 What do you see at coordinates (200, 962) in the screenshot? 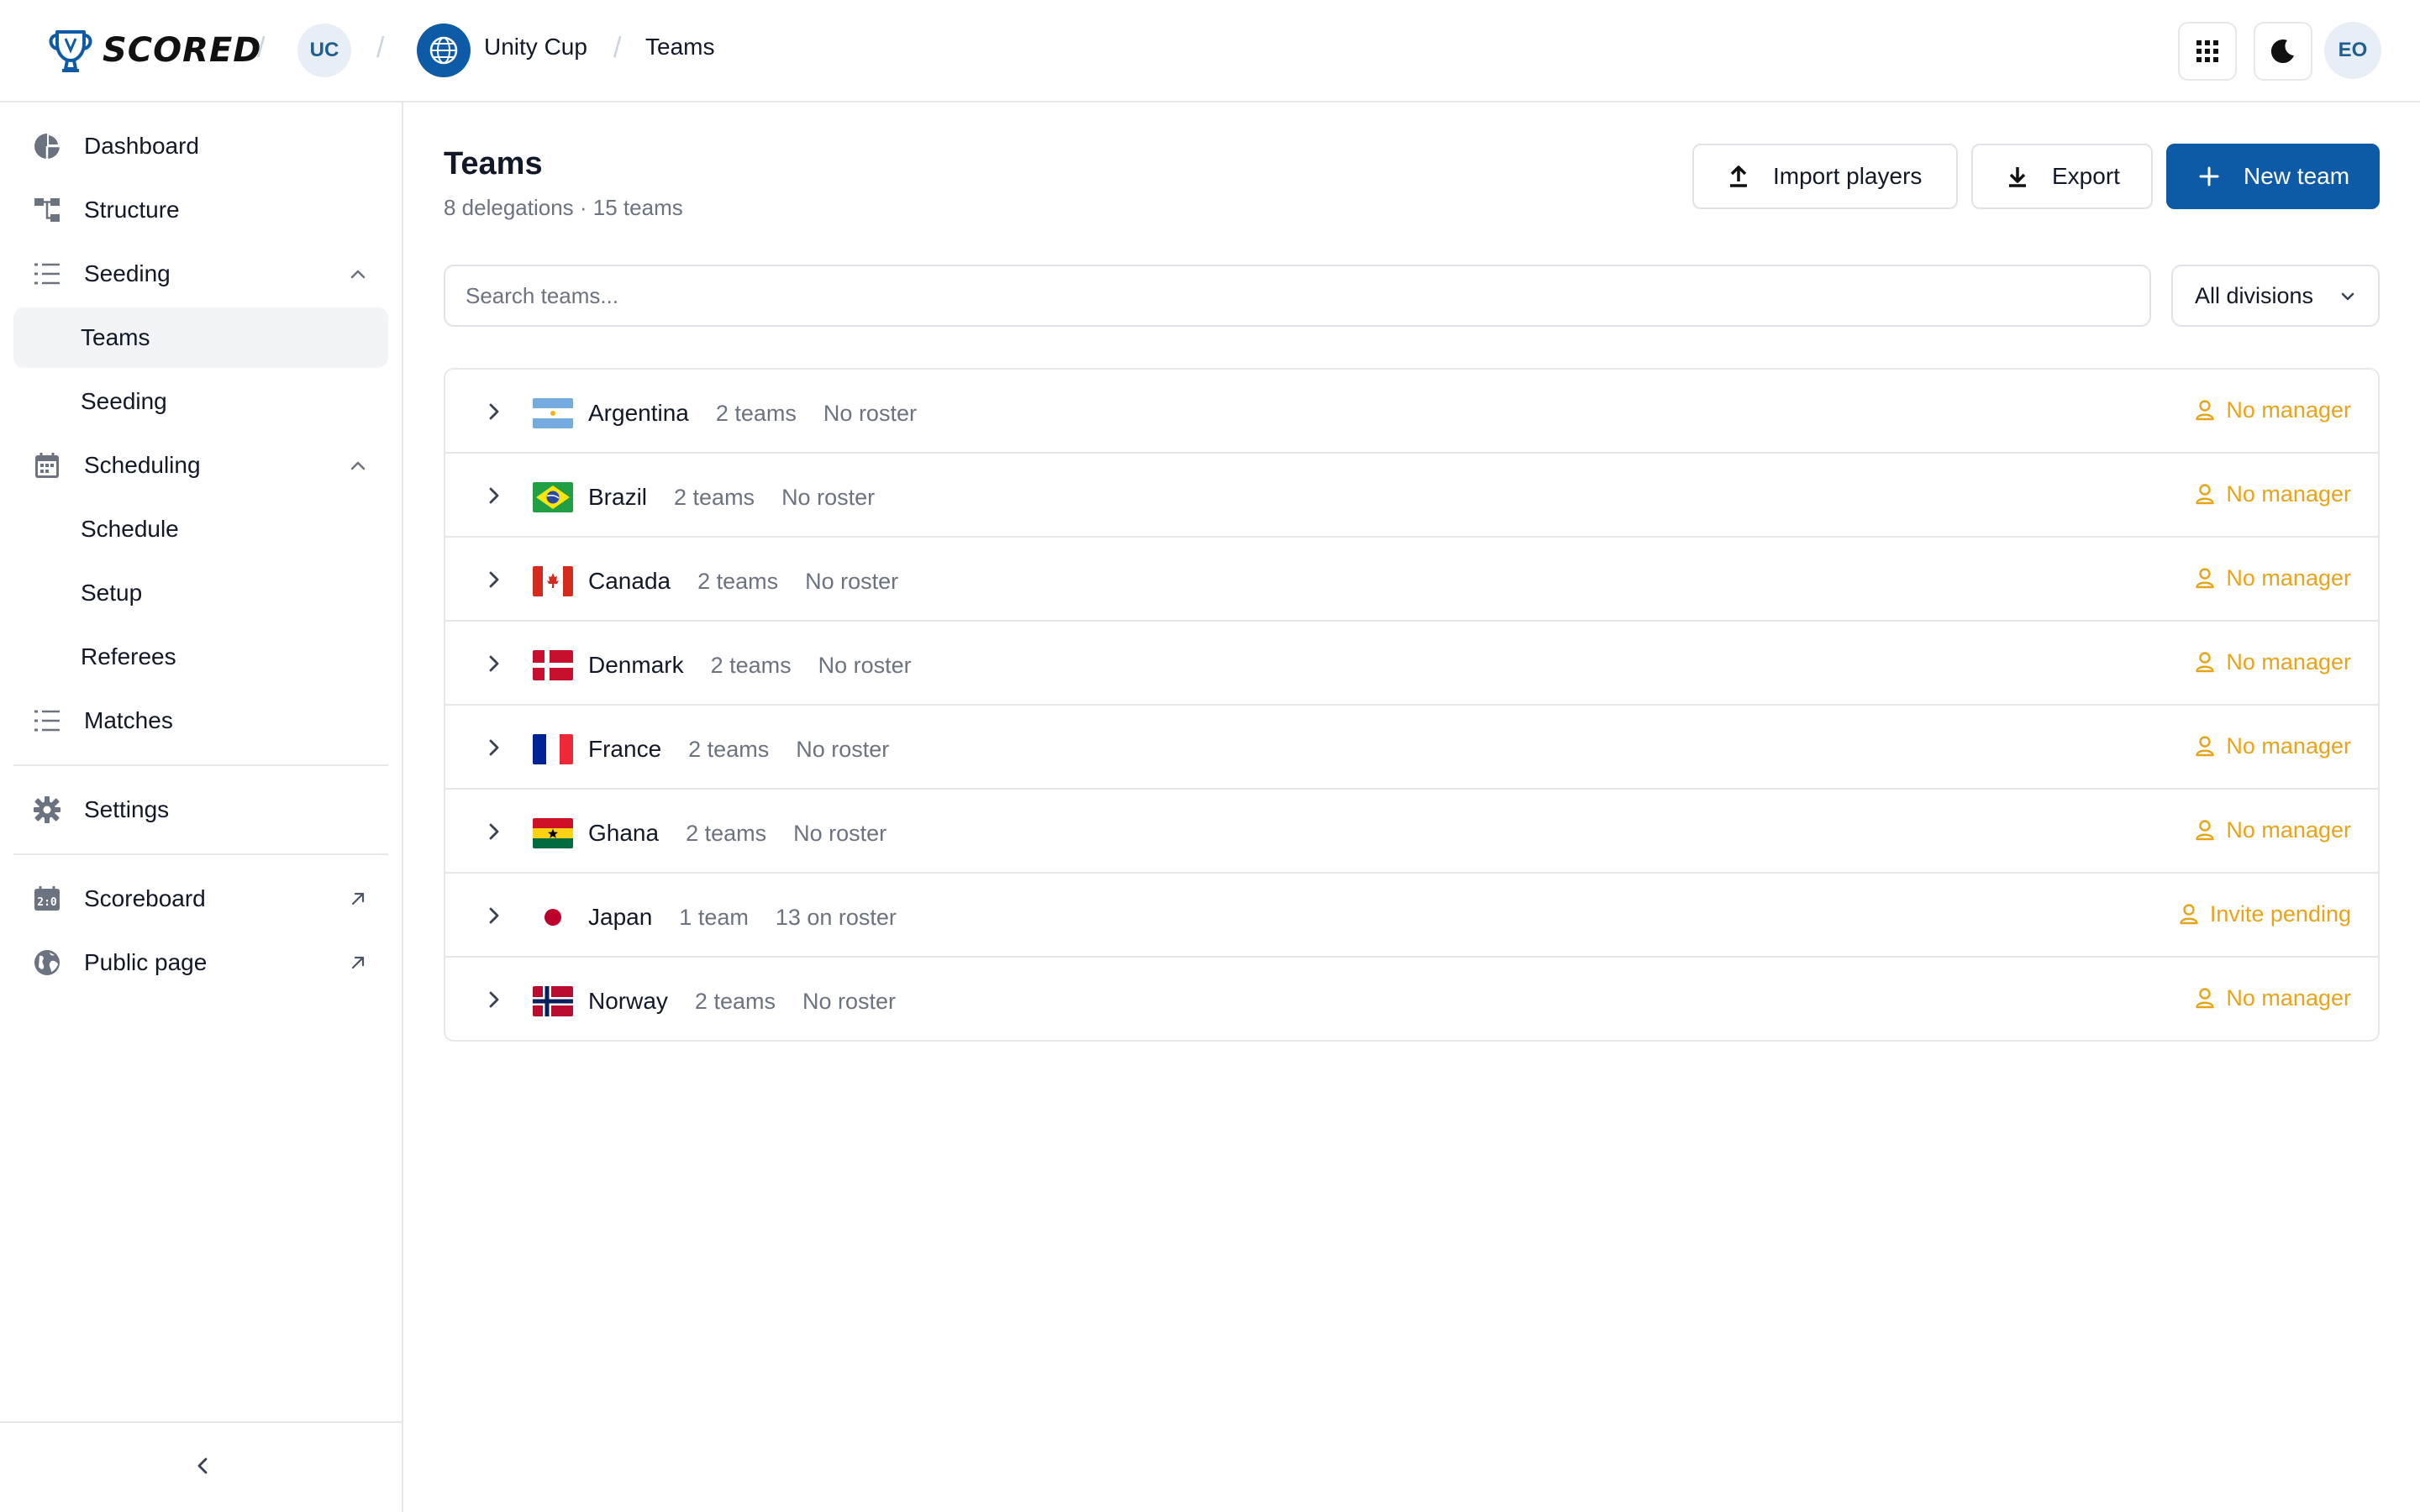
I see `sidebar-item-public-page: Public page` at bounding box center [200, 962].